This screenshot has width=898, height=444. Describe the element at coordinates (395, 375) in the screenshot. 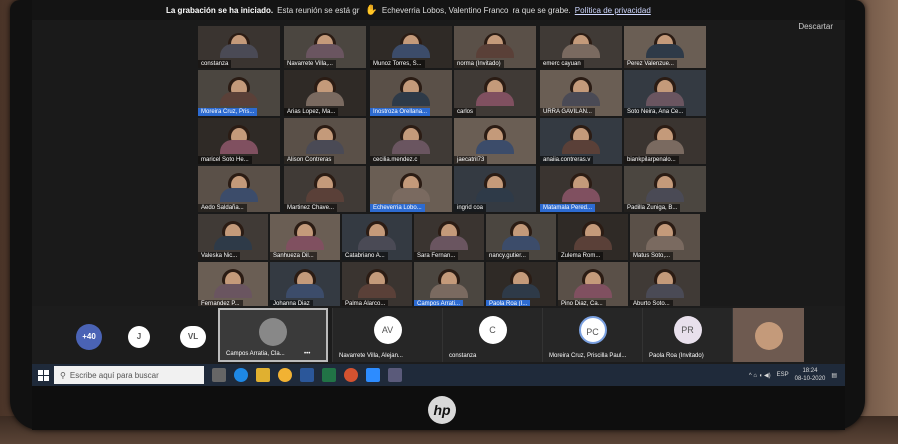

I see `app-icon` at that location.